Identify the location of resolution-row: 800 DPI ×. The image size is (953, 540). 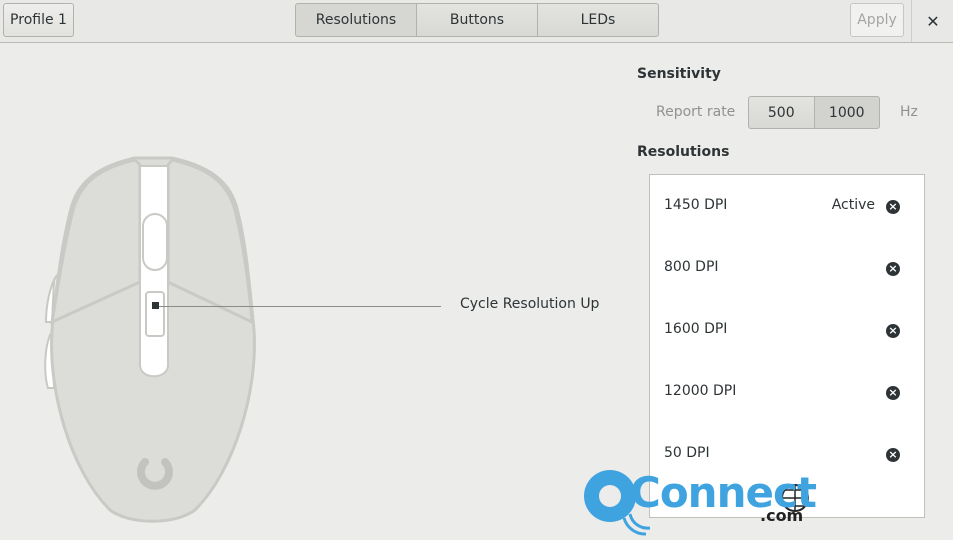
(787, 268).